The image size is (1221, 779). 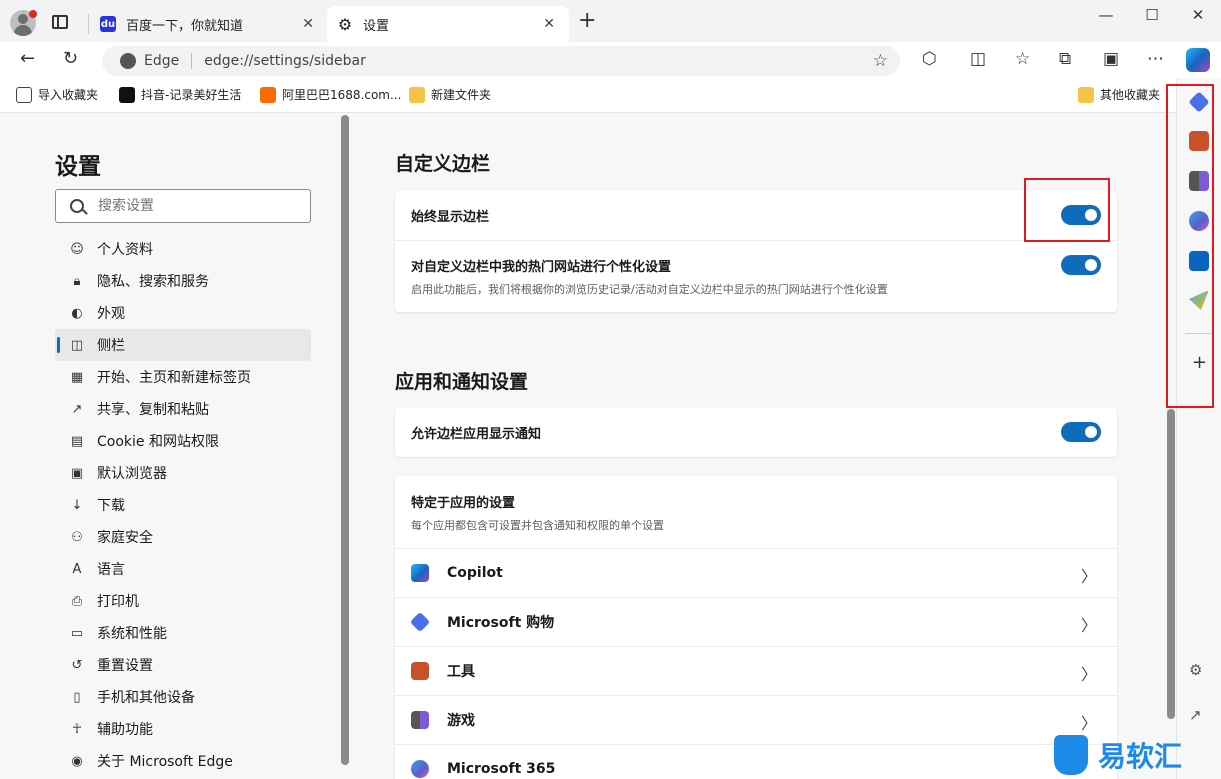 I want to click on collections-icon: ⧉, so click(x=1065, y=59).